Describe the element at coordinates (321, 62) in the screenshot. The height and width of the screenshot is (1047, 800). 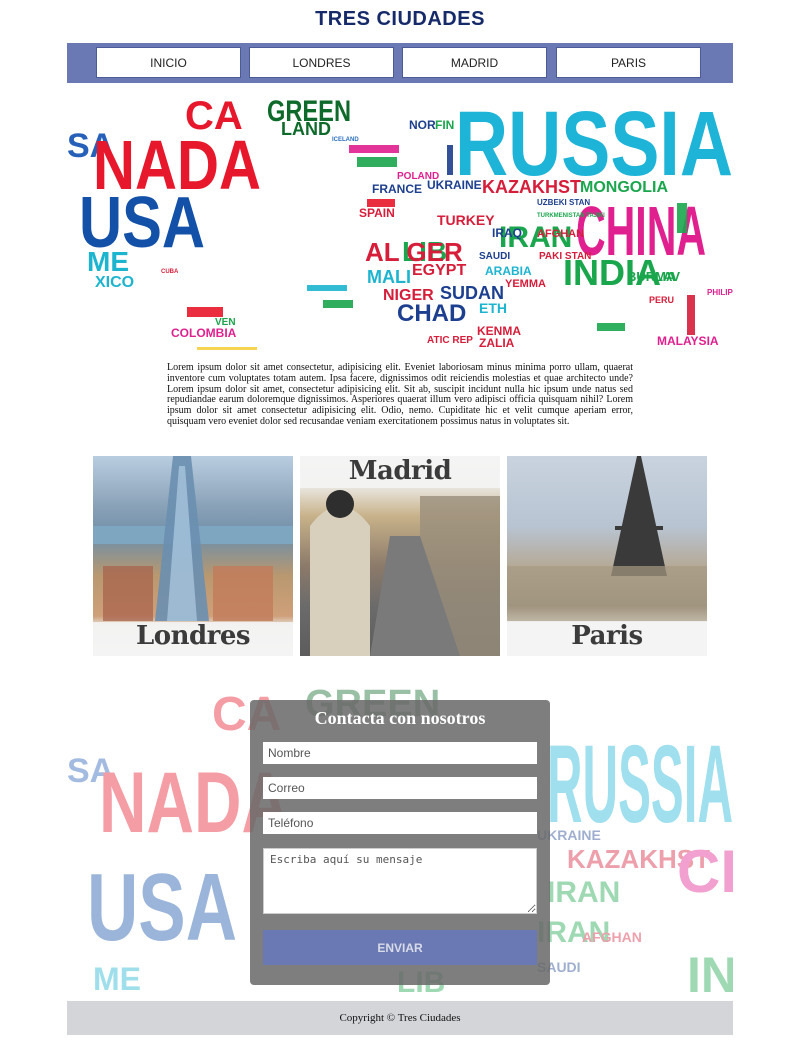
I see `nav-item-londres: LONDRES` at that location.